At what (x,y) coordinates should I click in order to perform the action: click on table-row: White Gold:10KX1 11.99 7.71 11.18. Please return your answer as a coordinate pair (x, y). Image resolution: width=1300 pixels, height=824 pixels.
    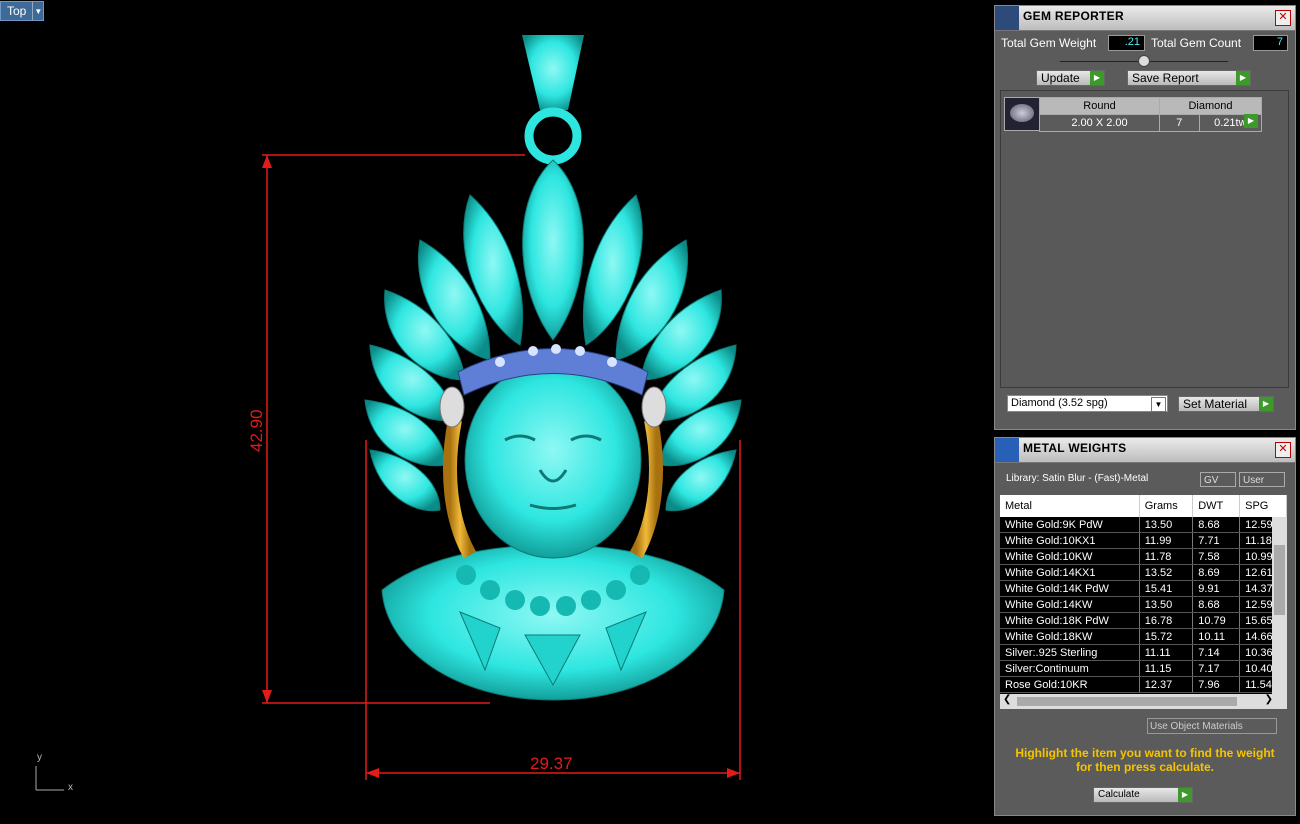
    Looking at the image, I should click on (1143, 540).